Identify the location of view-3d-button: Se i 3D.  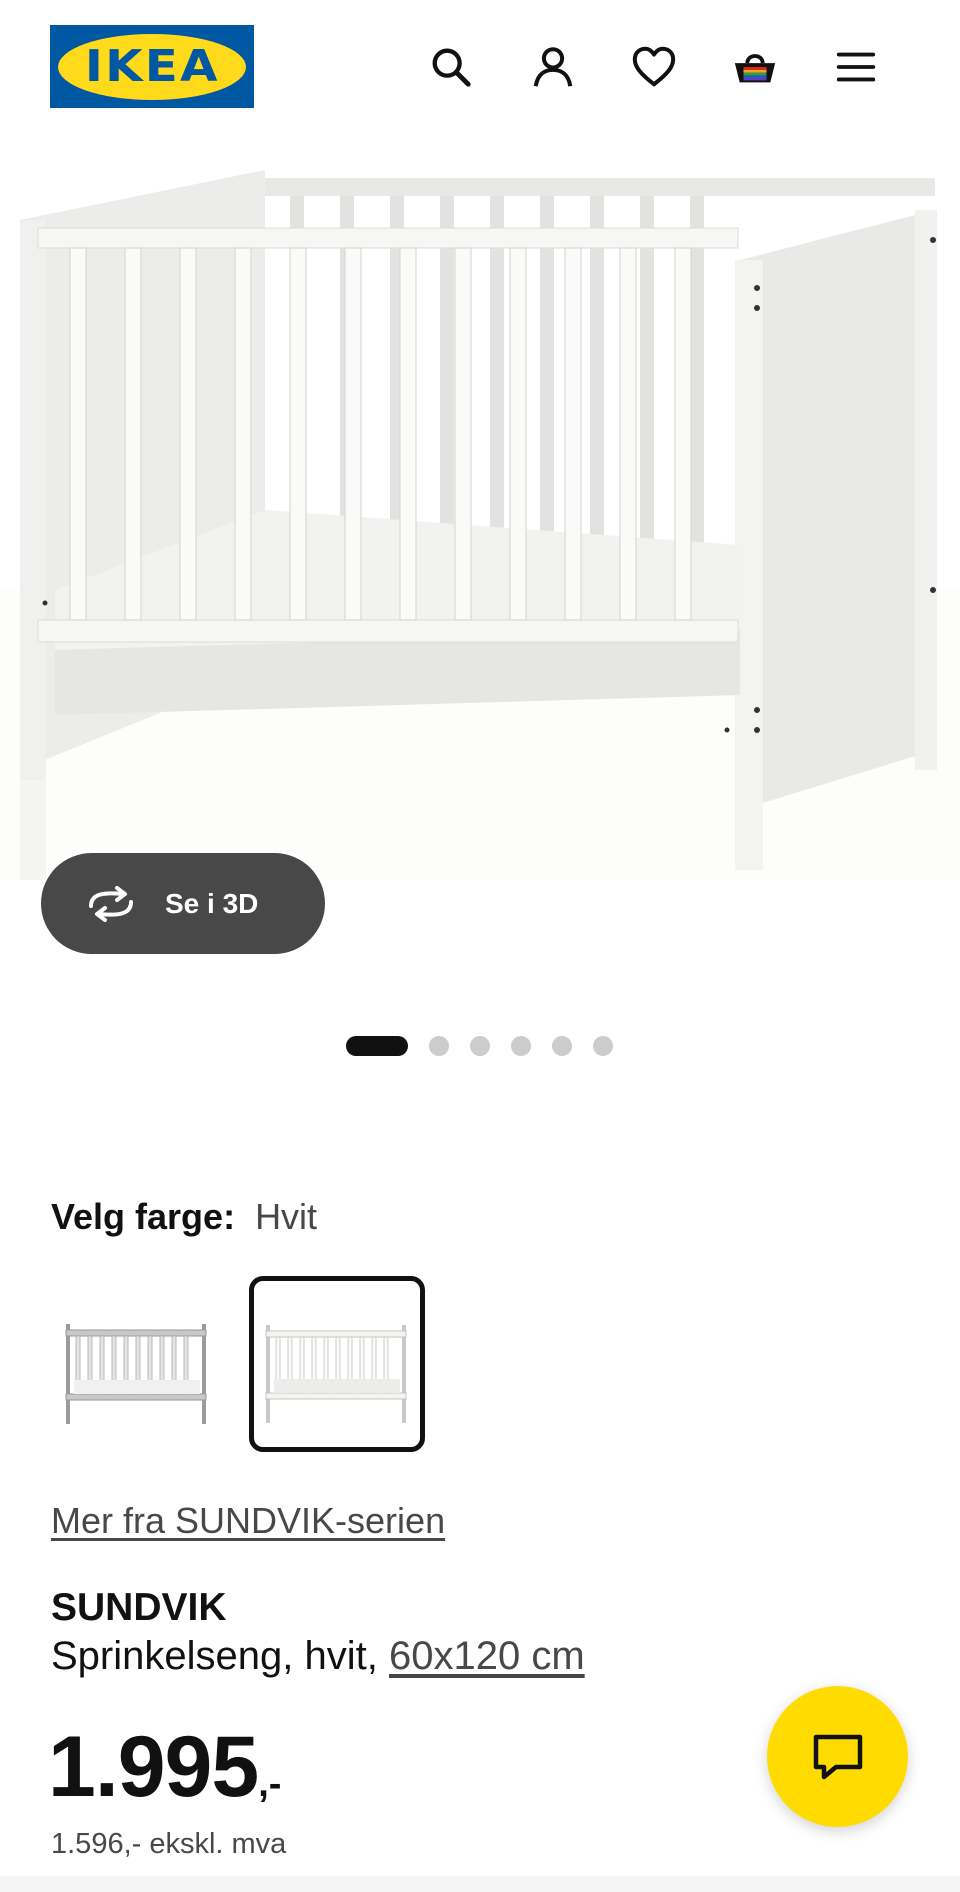
(183, 903).